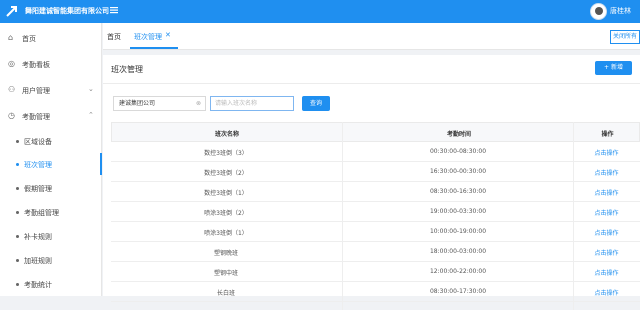 The width and height of the screenshot is (640, 310). What do you see at coordinates (38, 142) in the screenshot?
I see `sidebar-item-label: 区域设备` at bounding box center [38, 142].